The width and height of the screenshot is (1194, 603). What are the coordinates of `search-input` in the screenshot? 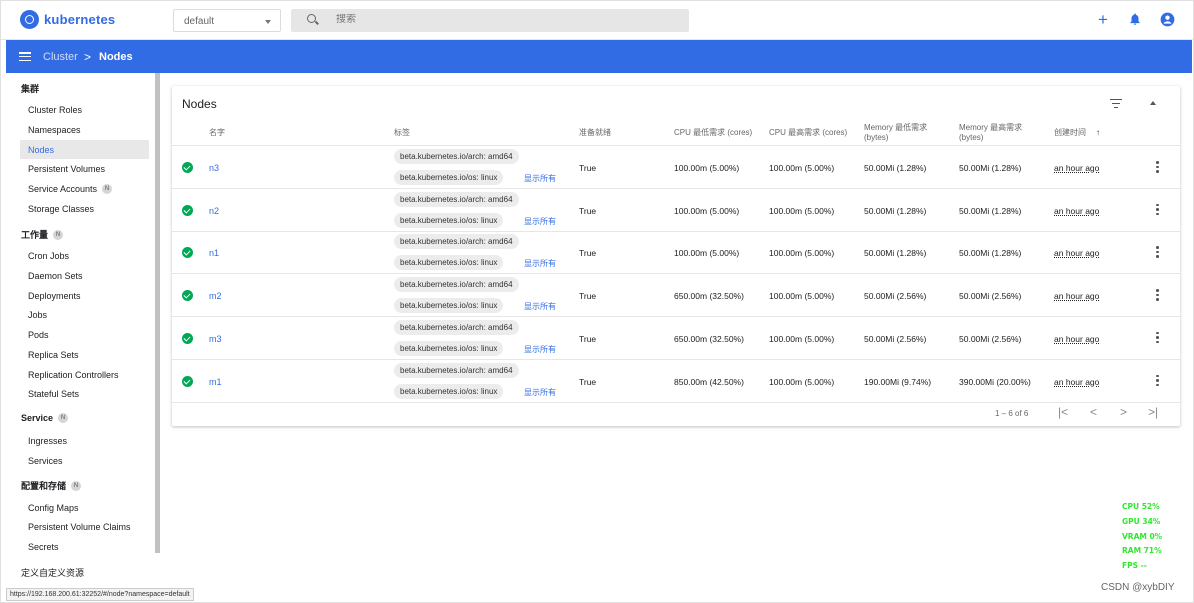 It's located at (486, 19).